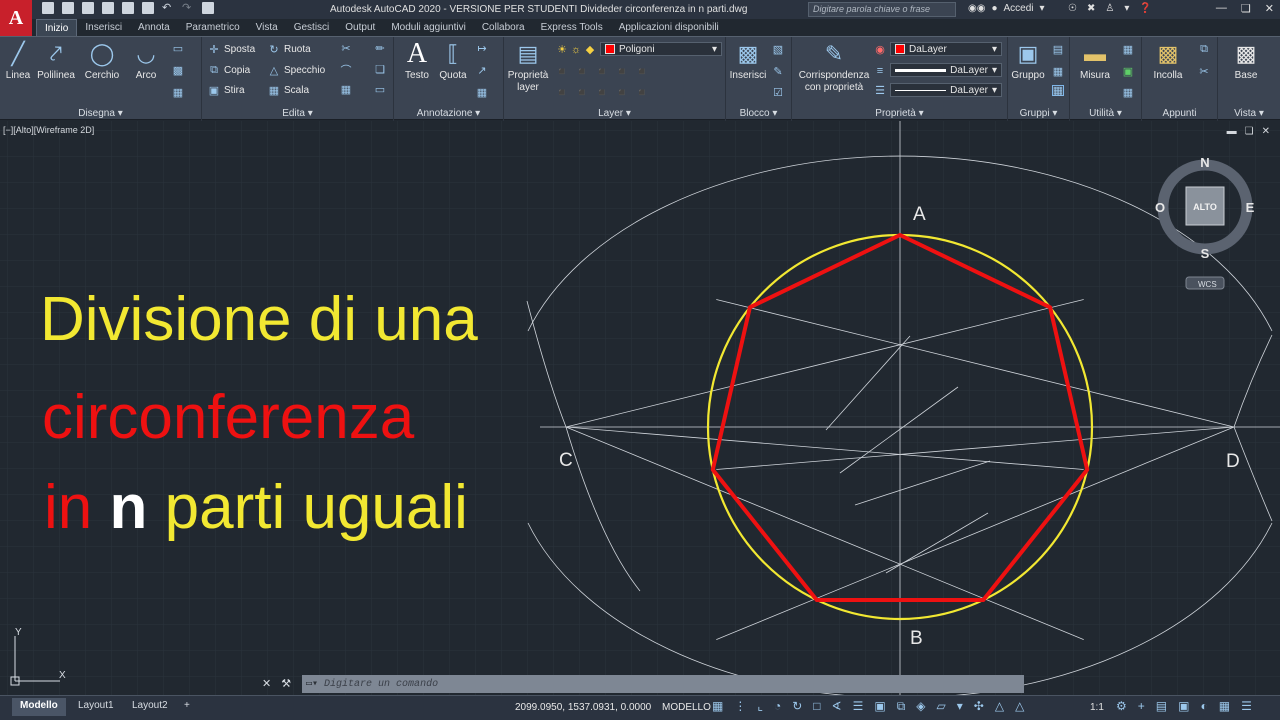 The width and height of the screenshot is (1280, 720). What do you see at coordinates (642, 93) in the screenshot?
I see `layer-tool-10-icon: ◾` at bounding box center [642, 93].